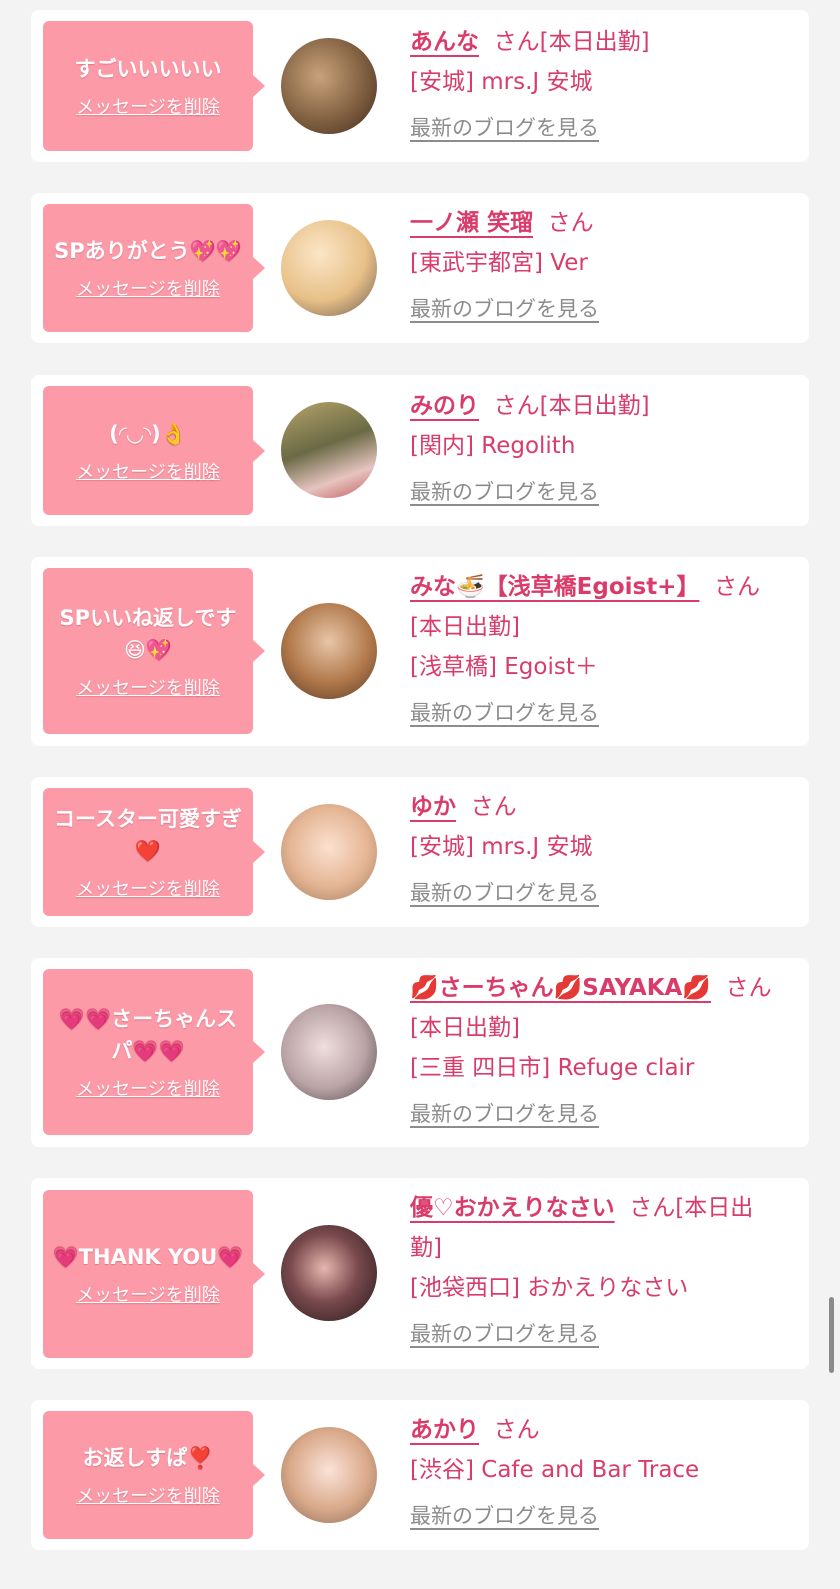  Describe the element at coordinates (154, 86) in the screenshot. I see `message-bubble: すごいいいいい メッセージを削除` at that location.